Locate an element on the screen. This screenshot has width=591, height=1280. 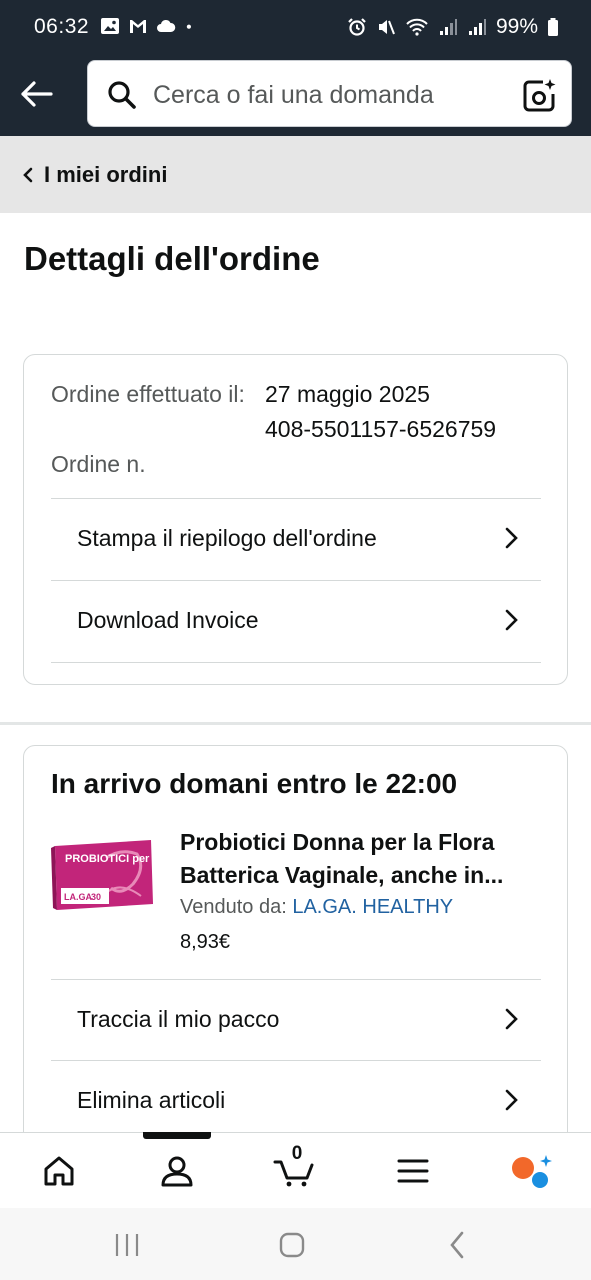
status-right-icons: 99% is located at coordinates (453, 27).